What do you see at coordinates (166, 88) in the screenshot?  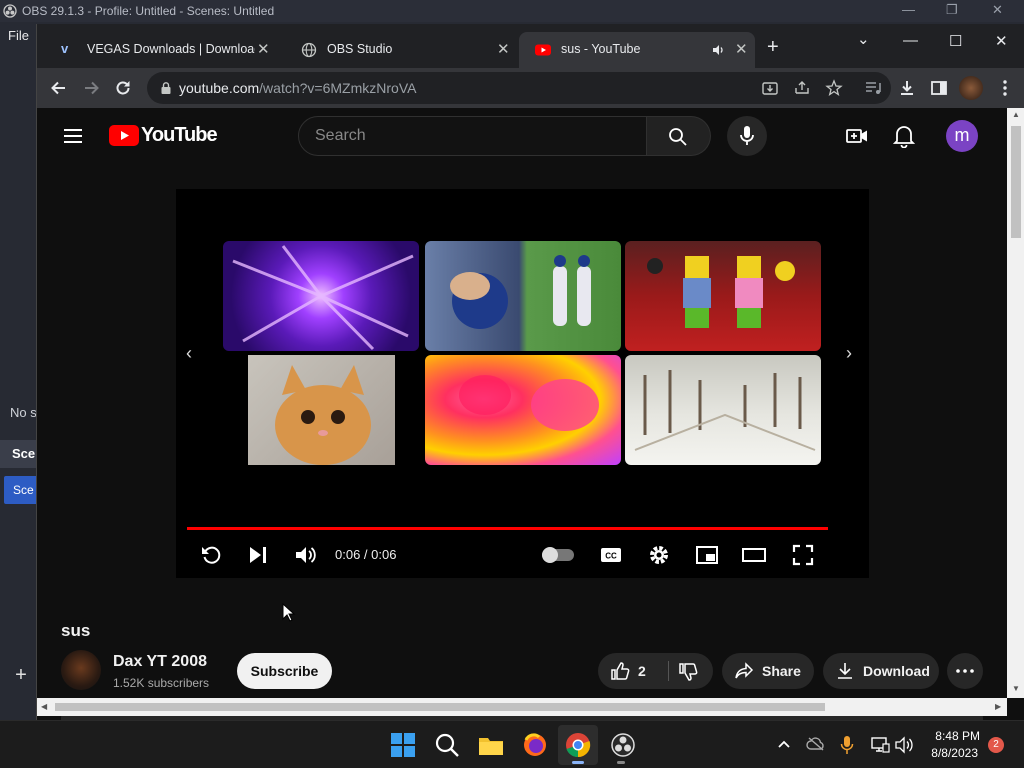 I see `lock-icon` at bounding box center [166, 88].